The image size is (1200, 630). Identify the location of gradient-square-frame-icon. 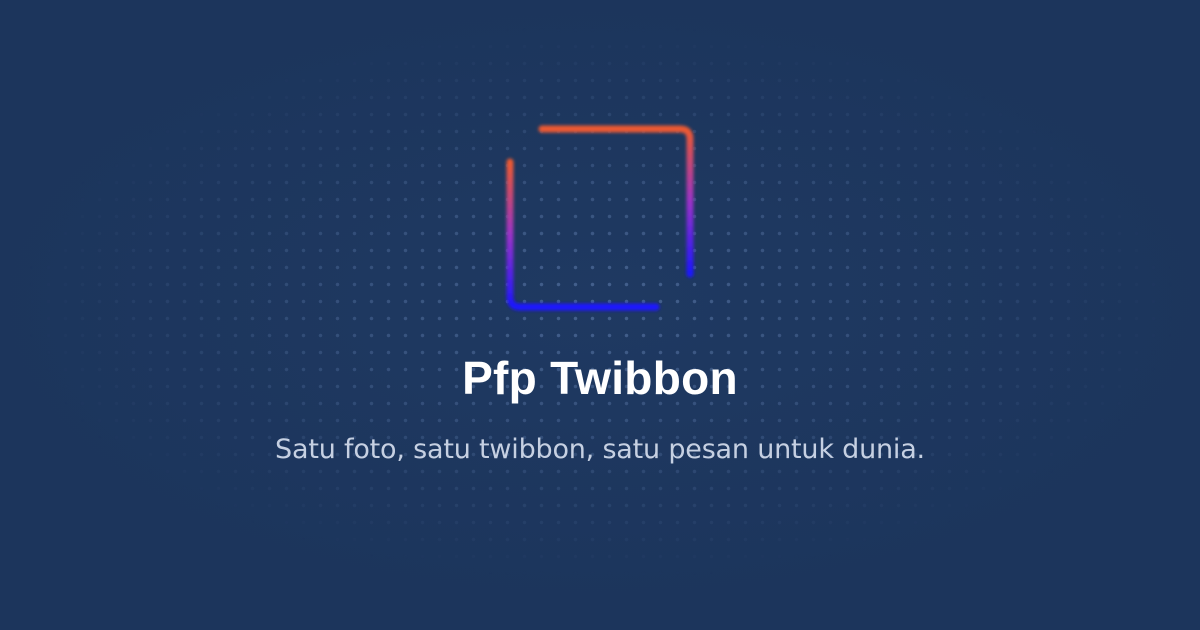
(600, 218).